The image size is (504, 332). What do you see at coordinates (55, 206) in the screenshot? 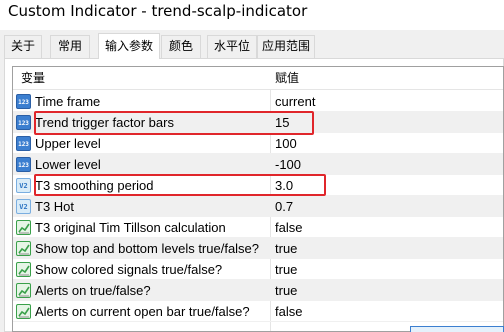
I see `param-name: T3 Hot` at bounding box center [55, 206].